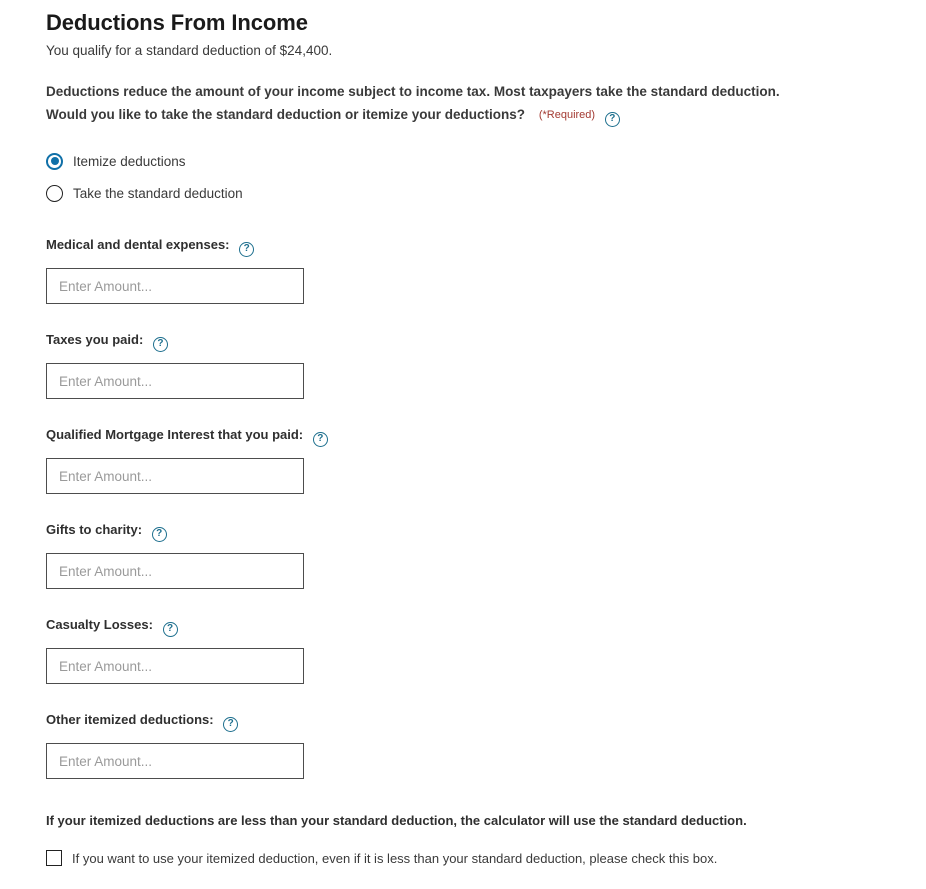 The image size is (926, 889). I want to click on field-gifts-to-charity: Gifts to charity: ?, so click(486, 556).